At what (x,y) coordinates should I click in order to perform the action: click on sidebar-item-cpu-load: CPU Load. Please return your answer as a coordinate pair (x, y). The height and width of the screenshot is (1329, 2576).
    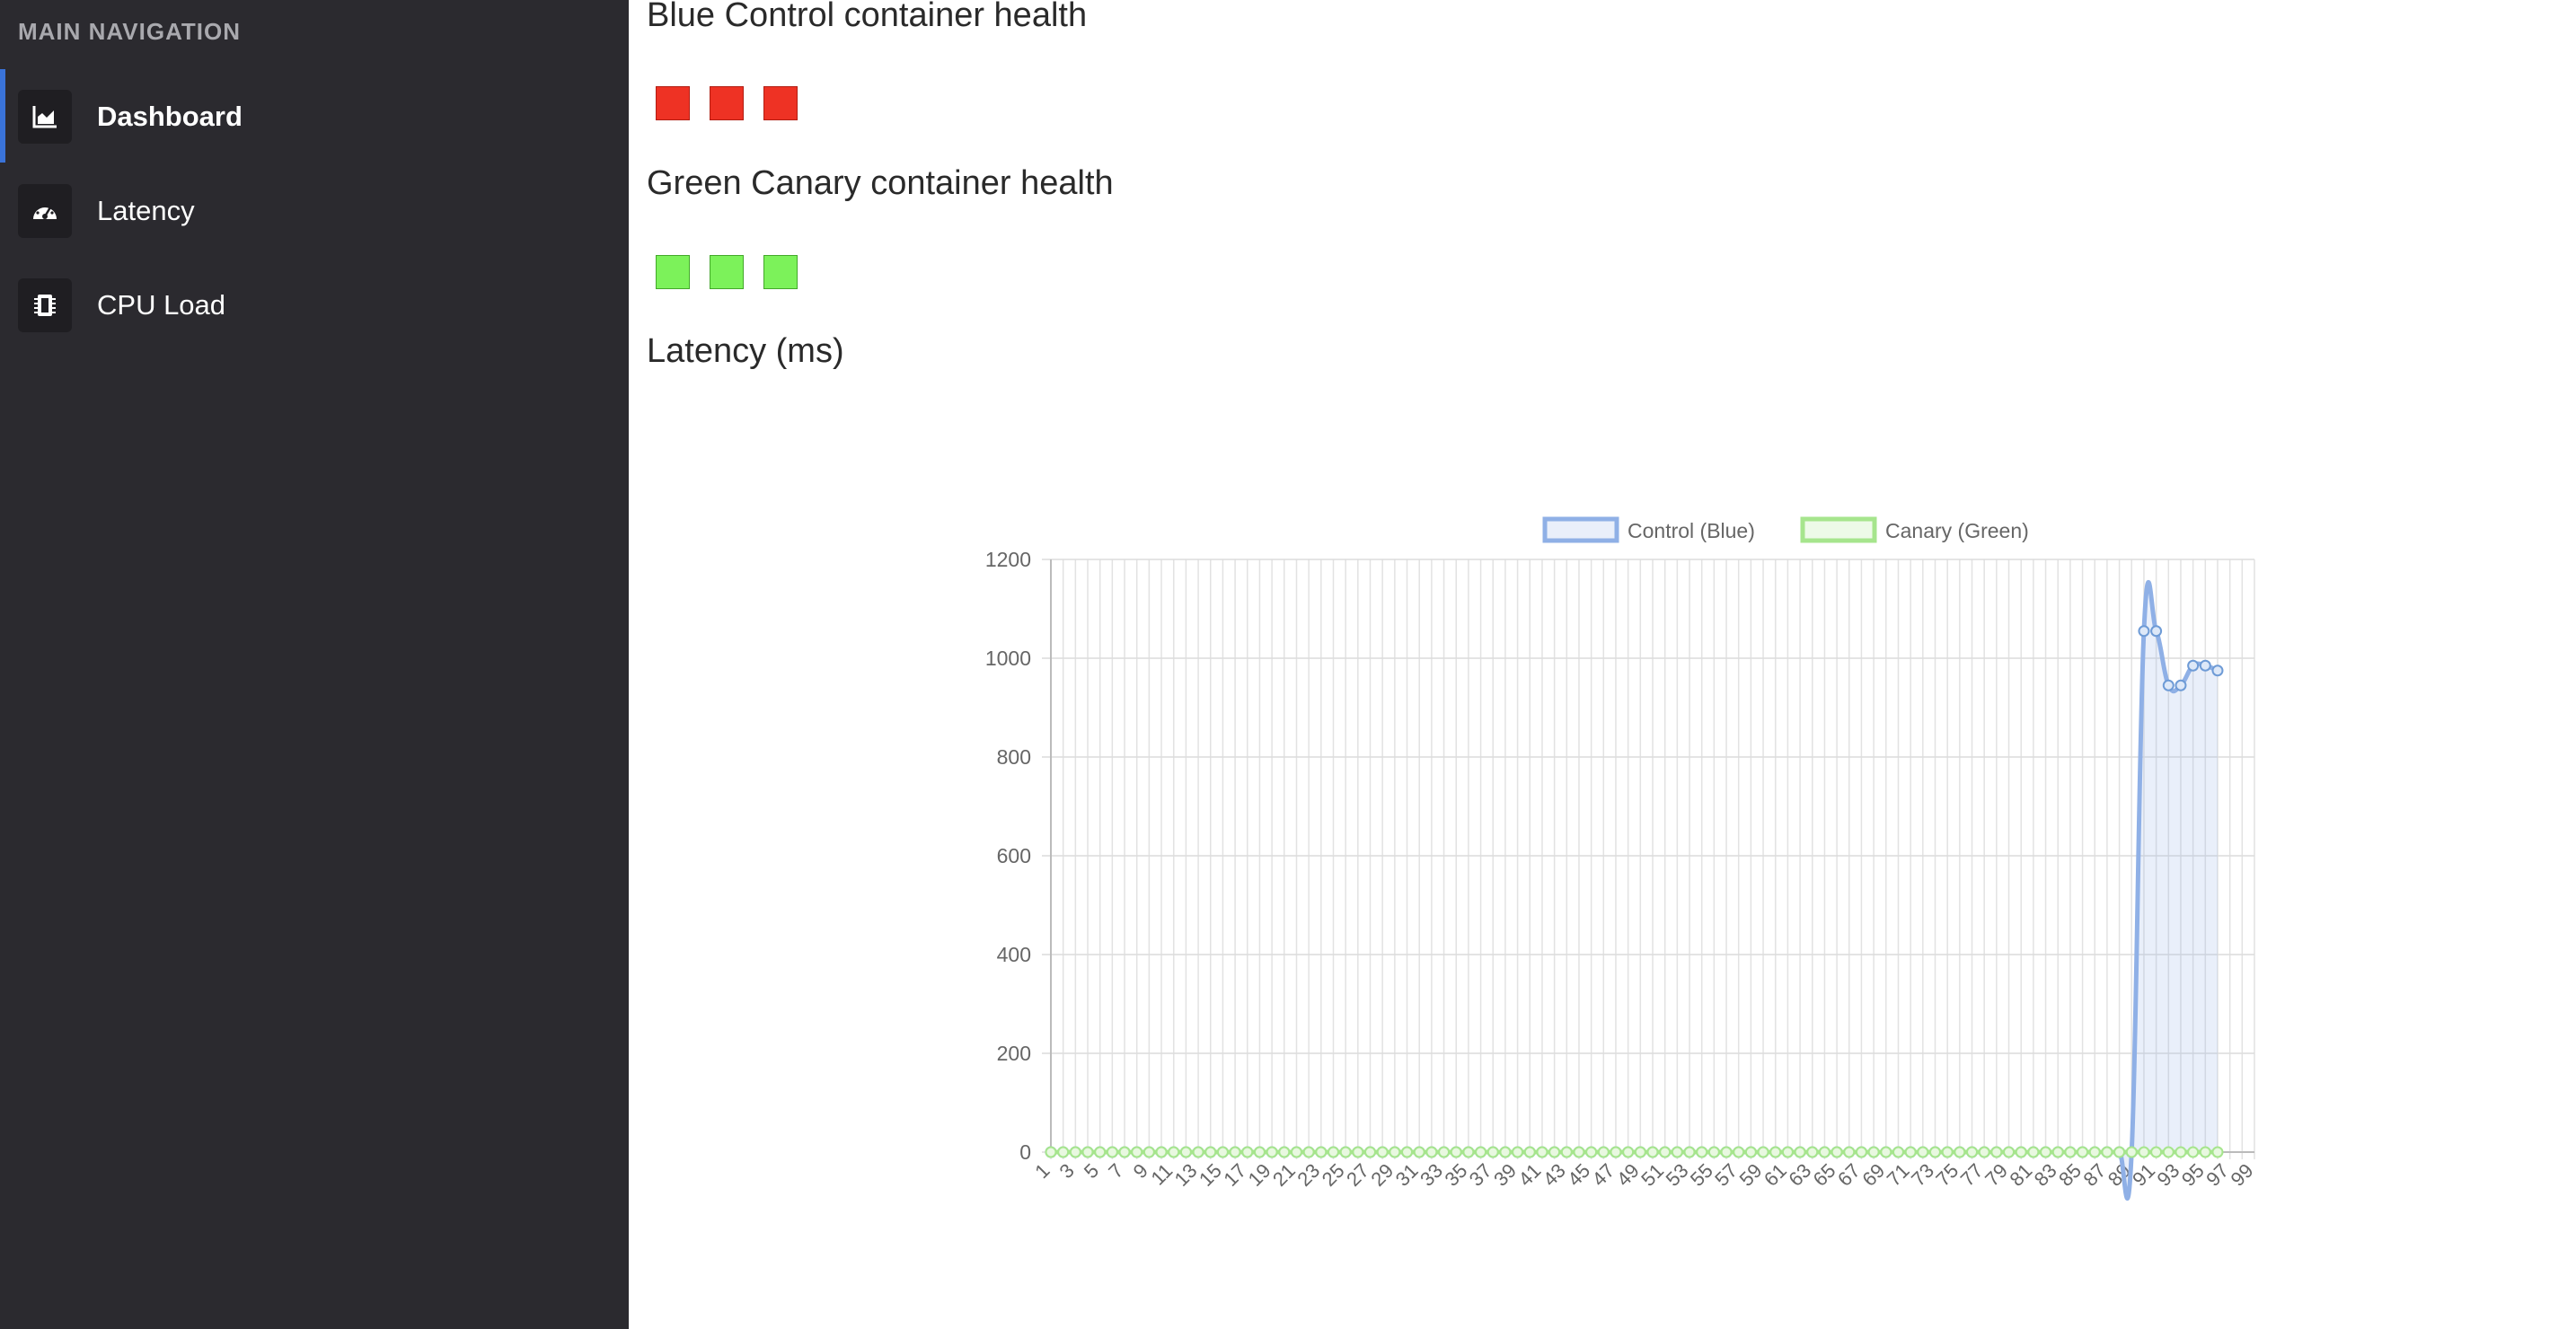
    Looking at the image, I should click on (314, 313).